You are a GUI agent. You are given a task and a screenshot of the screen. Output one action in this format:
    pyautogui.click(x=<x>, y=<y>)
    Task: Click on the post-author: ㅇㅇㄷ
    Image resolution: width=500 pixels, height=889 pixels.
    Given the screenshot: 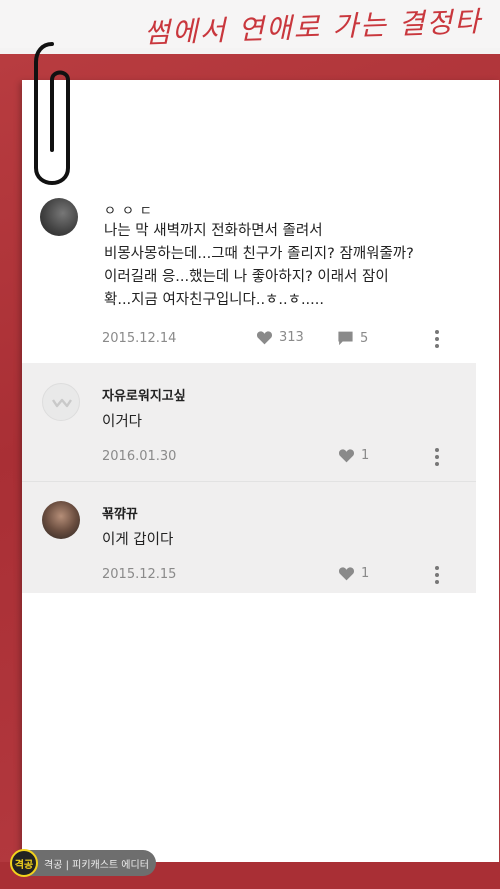 What is the action you would take?
    pyautogui.click(x=131, y=211)
    